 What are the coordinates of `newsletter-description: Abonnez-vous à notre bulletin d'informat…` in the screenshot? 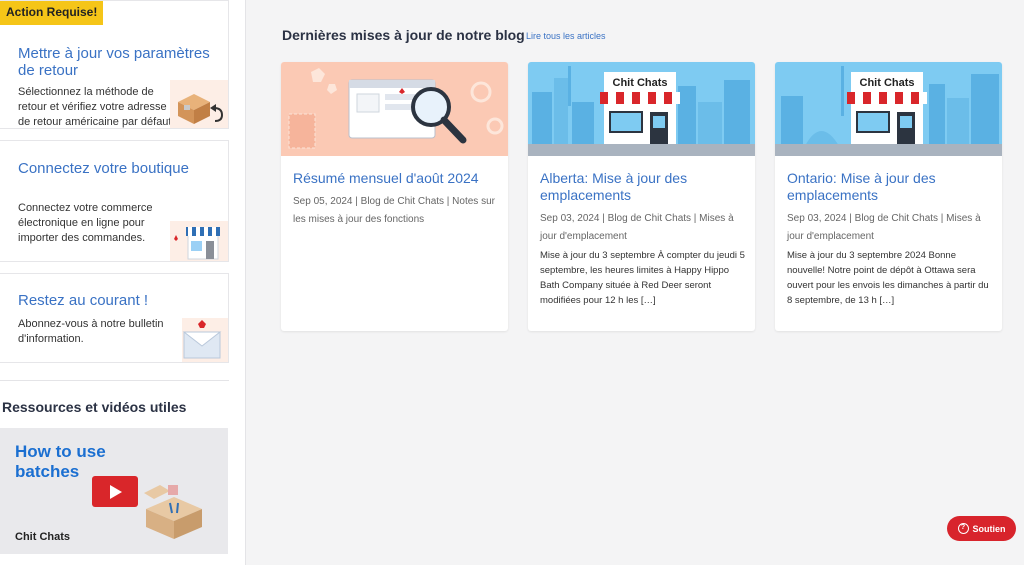 It's located at (91, 331).